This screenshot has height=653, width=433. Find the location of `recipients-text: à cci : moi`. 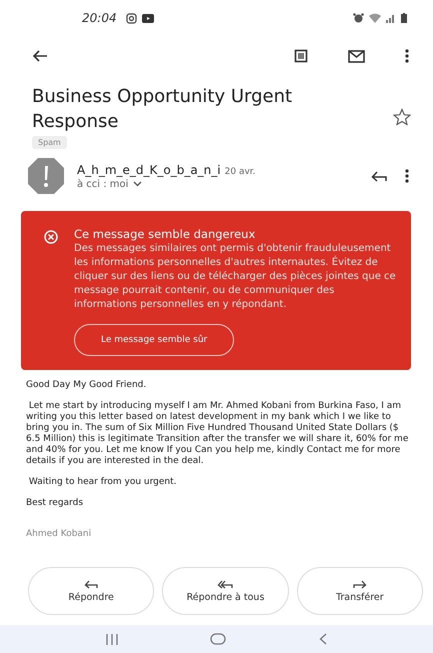

recipients-text: à cci : moi is located at coordinates (102, 184).